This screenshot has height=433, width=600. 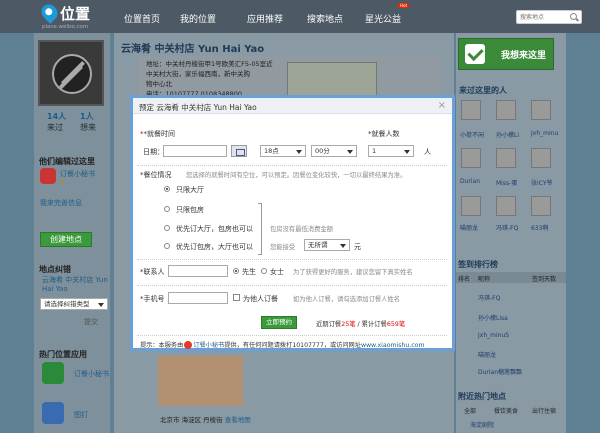 I want to click on search-input, so click(x=540, y=17).